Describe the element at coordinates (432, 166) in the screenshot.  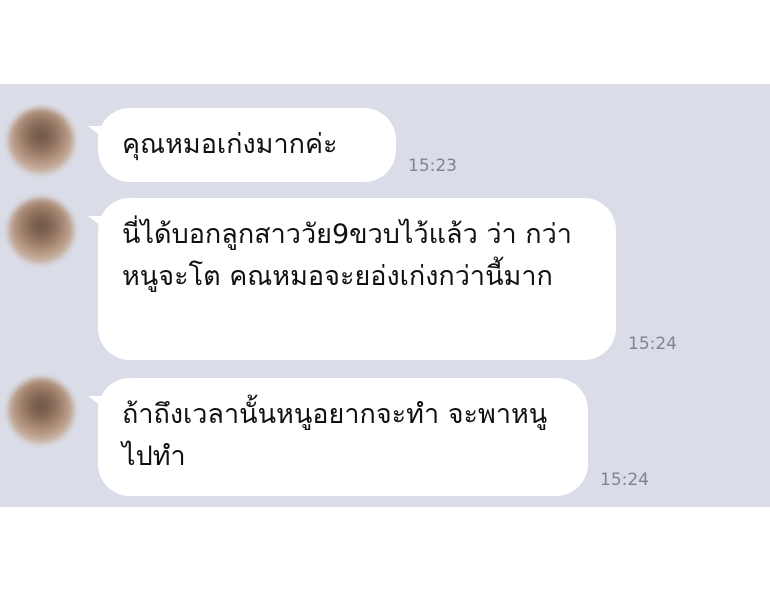
I see `message-timestamp: 15:23` at that location.